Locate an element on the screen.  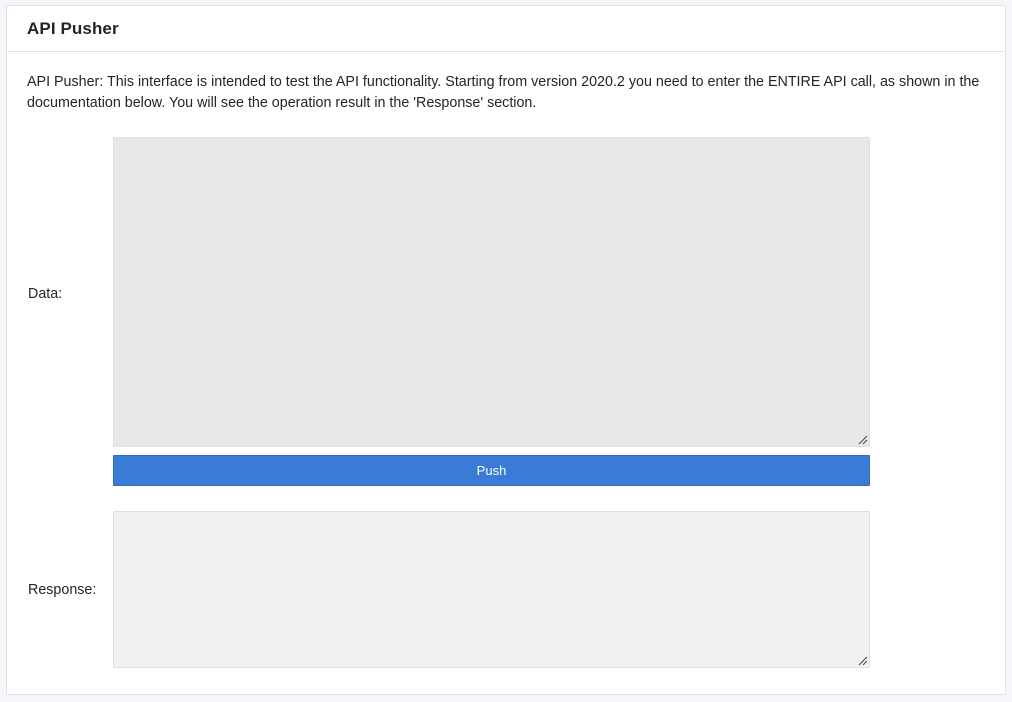
response-label: Response: is located at coordinates (62, 590).